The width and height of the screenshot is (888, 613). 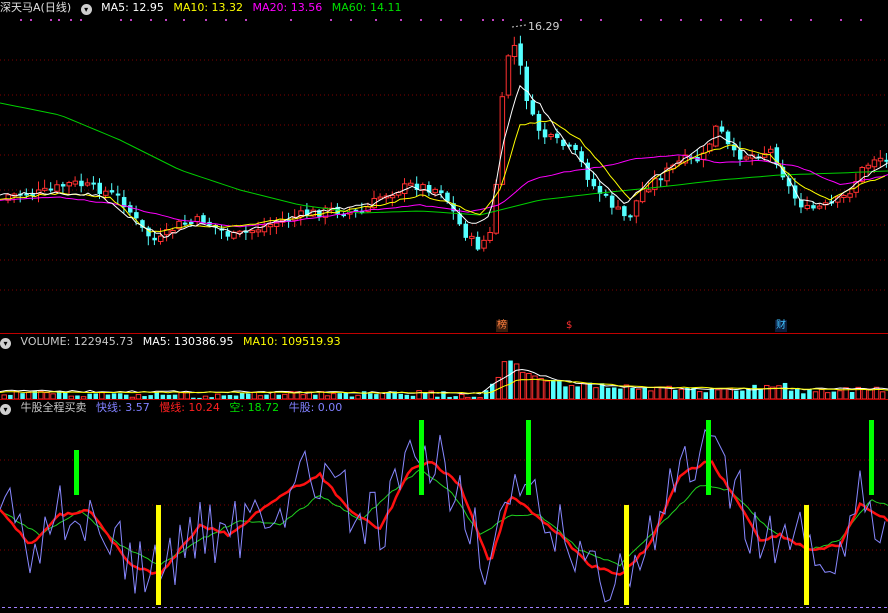 I want to click on sell-signal-bar, so click(x=528, y=457).